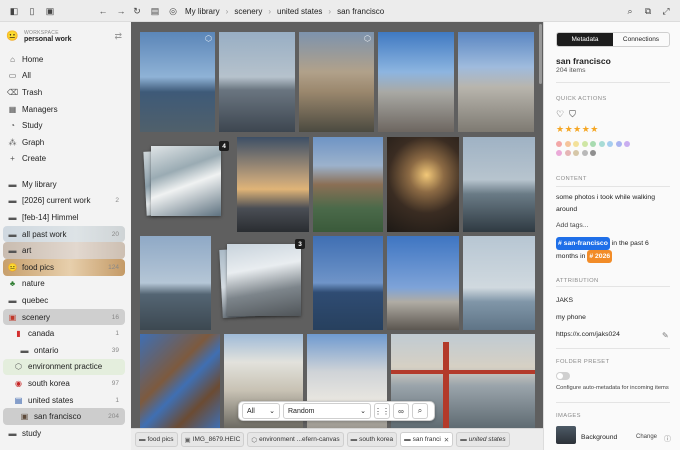 Image resolution: width=680 pixels, height=450 pixels. I want to click on library-item-art: ▬ art, so click(64, 250).